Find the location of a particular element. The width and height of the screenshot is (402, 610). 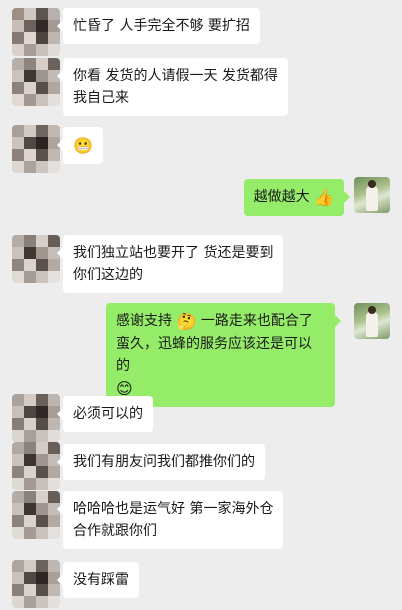

message-bubble: 没有踩雷 is located at coordinates (98, 580).